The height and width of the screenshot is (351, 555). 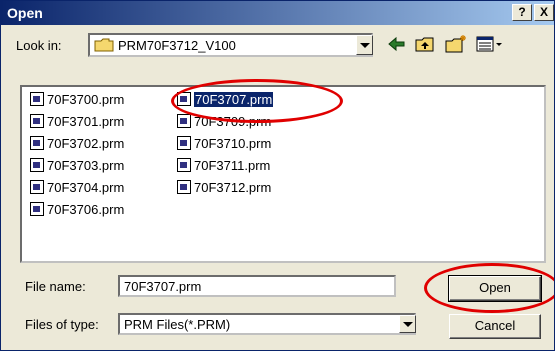 What do you see at coordinates (177, 45) in the screenshot?
I see `lookin-value: PRM70F3712_V100` at bounding box center [177, 45].